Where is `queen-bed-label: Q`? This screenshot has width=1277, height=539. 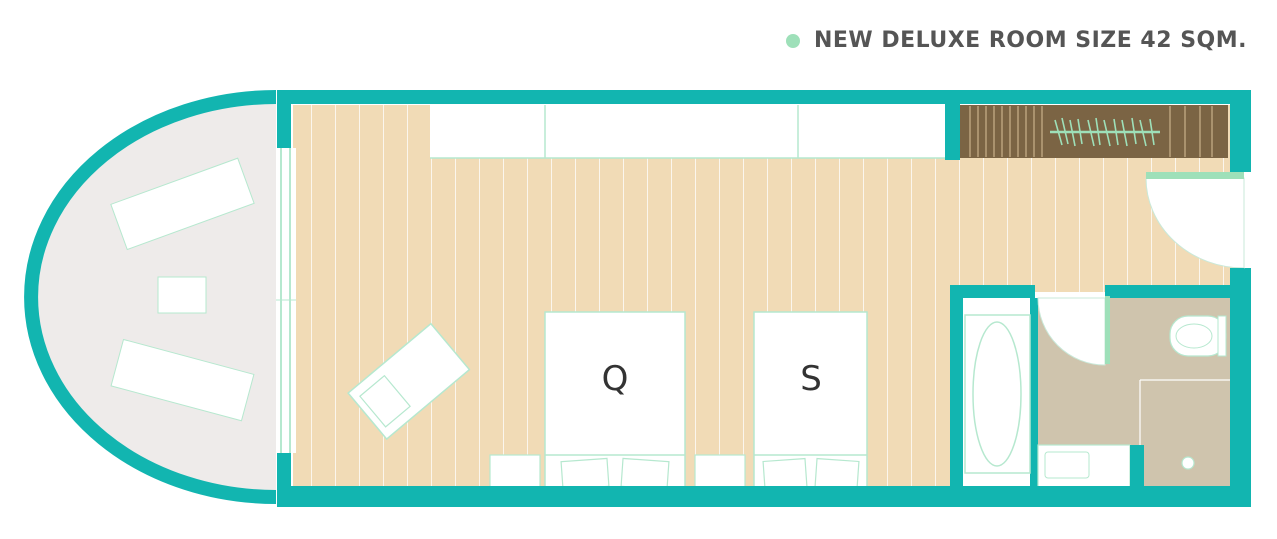 queen-bed-label: Q is located at coordinates (615, 379).